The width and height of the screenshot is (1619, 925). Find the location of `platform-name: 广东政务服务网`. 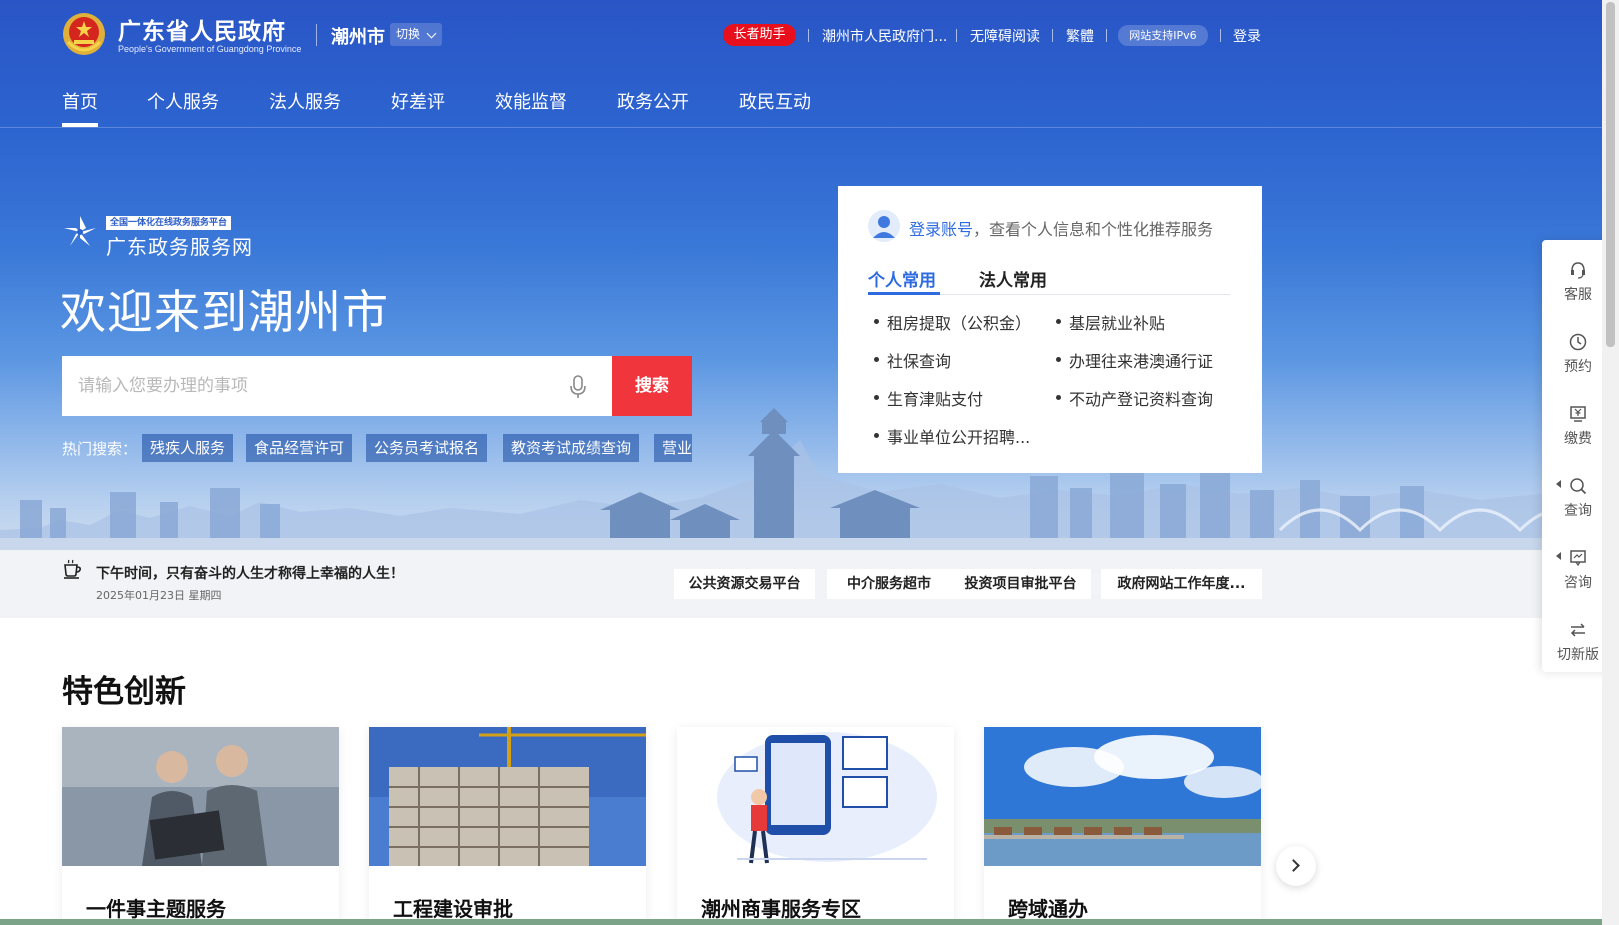

platform-name: 广东政务服务网 is located at coordinates (179, 245).